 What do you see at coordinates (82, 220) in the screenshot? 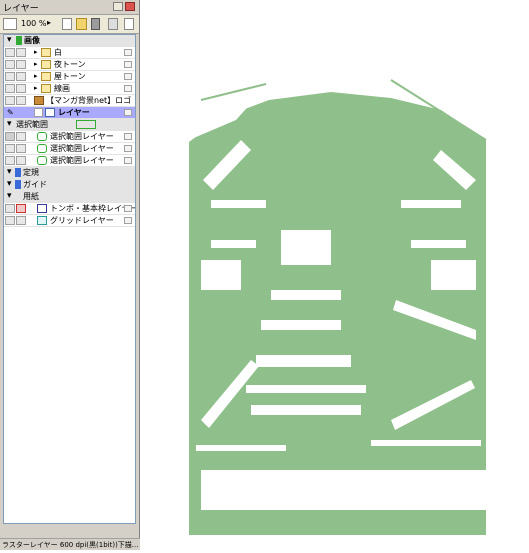
I see `layer-label: グリッドレイヤー` at bounding box center [82, 220].